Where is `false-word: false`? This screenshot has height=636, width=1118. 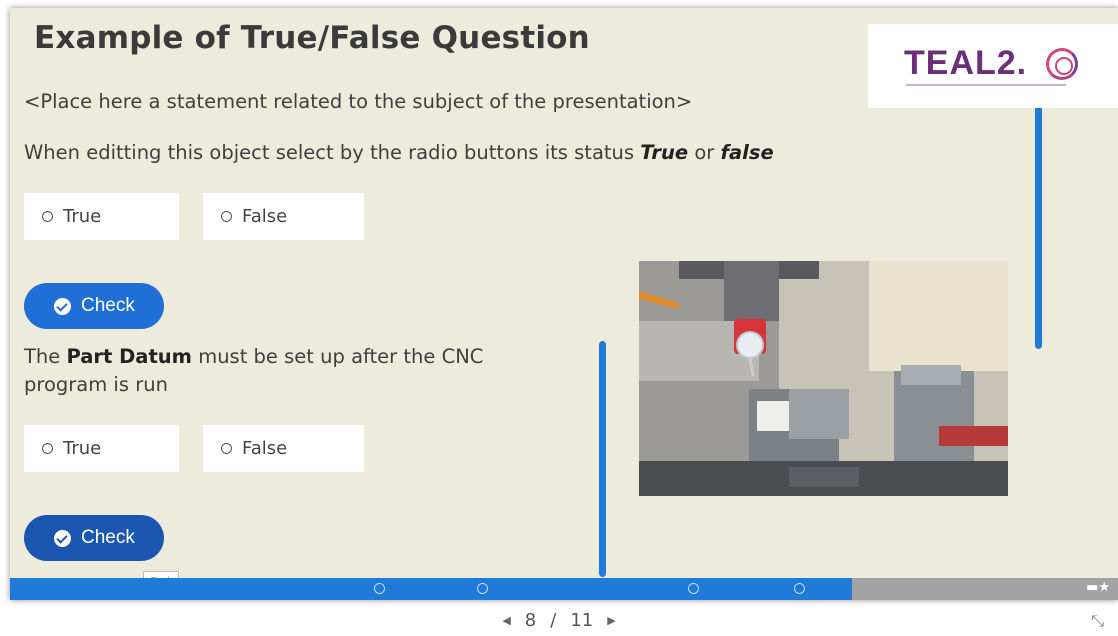
false-word: false is located at coordinates (747, 152).